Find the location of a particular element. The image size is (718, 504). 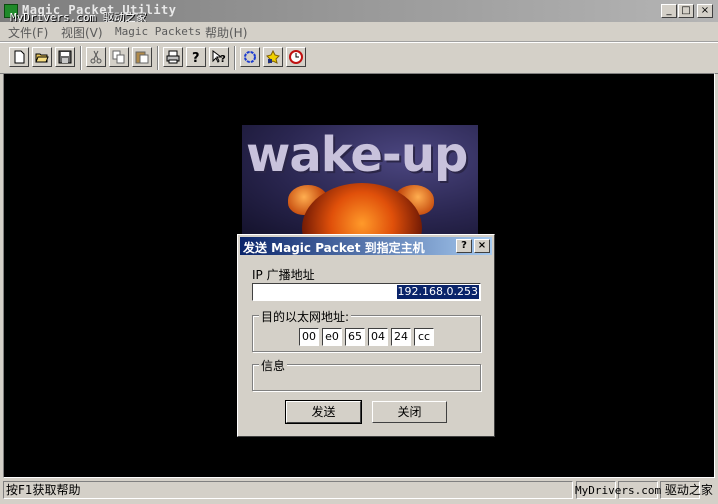

watermark-bottom: MyDrivers.com 驱动之家 is located at coordinates (644, 489).